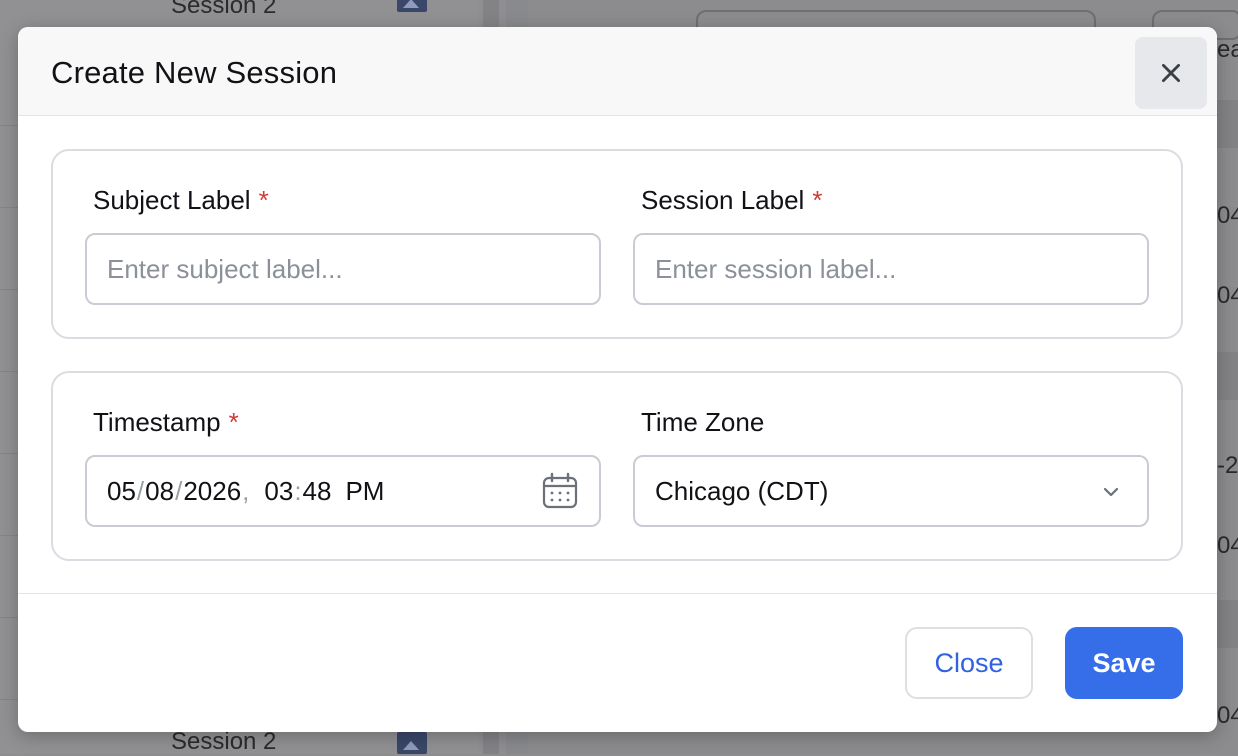 The height and width of the screenshot is (756, 1238). Describe the element at coordinates (1124, 663) in the screenshot. I see `save-button: Save` at that location.